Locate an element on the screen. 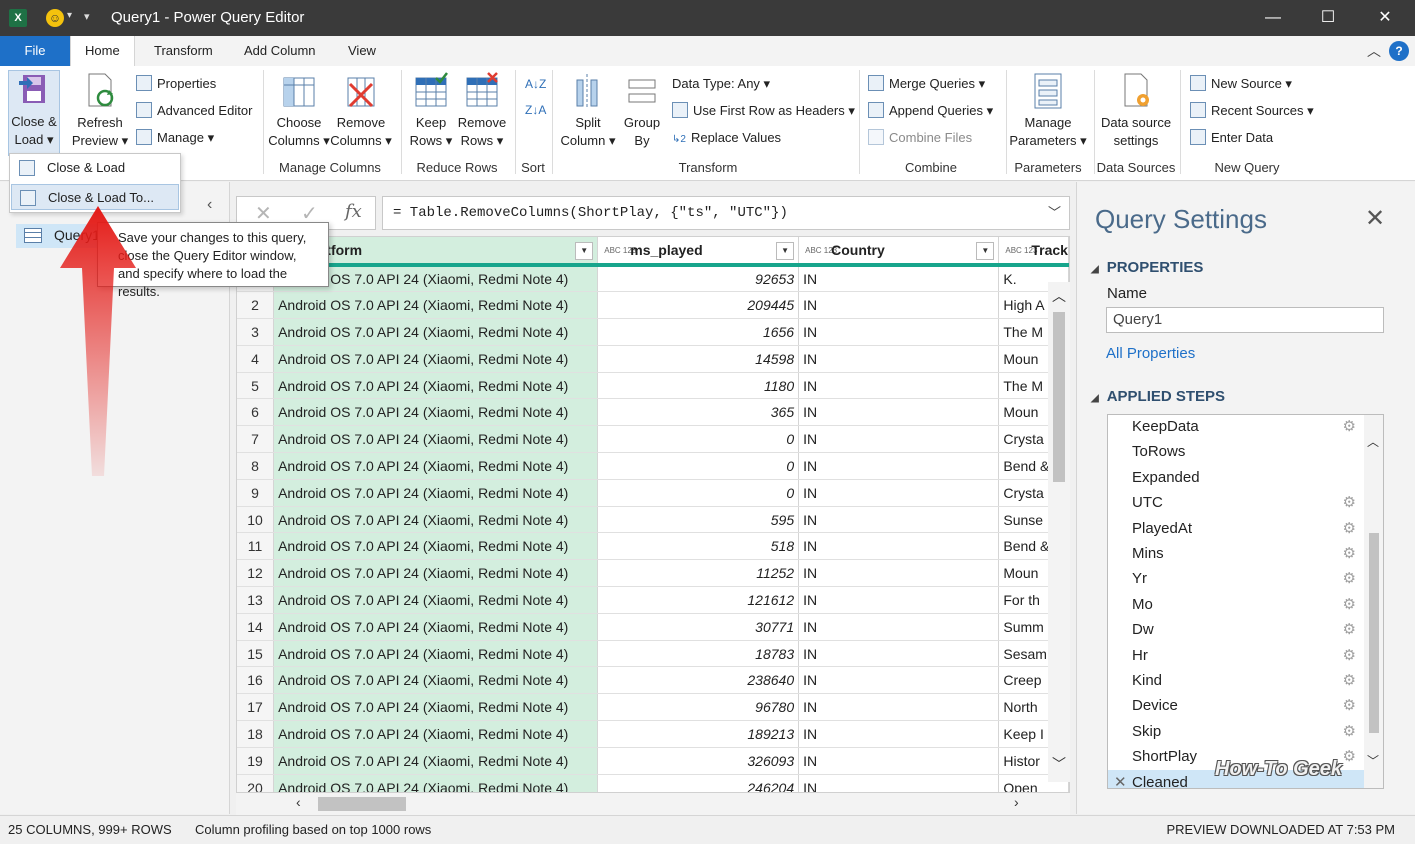  row-number: 14 is located at coordinates (256, 627).